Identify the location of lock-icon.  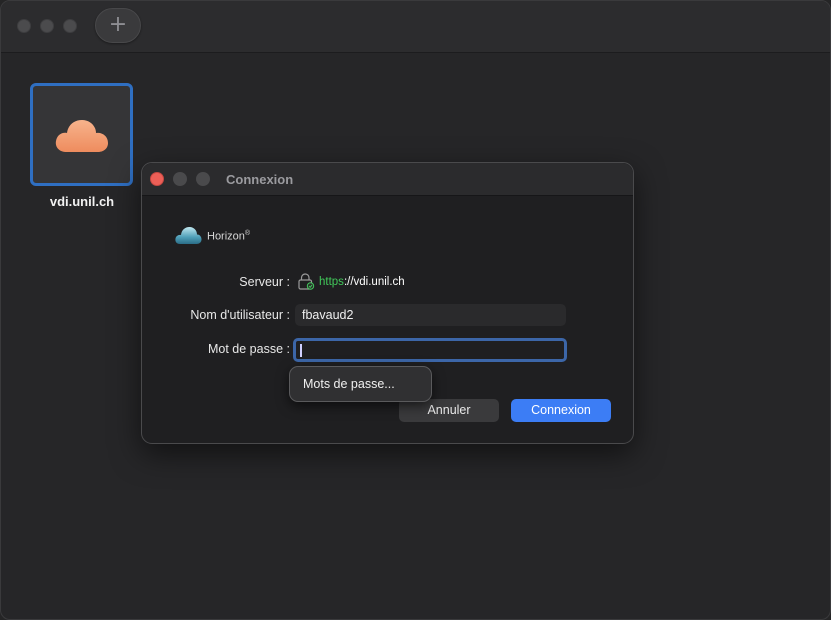
(306, 281).